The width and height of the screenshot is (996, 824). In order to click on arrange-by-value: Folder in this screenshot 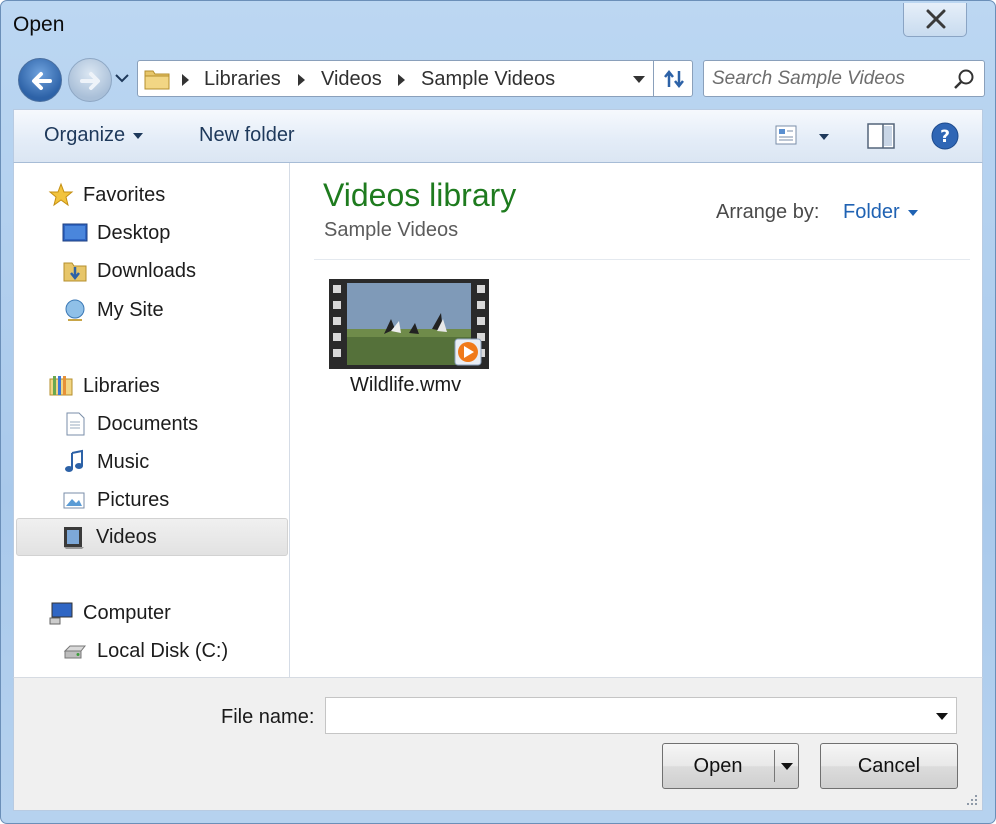, I will do `click(871, 212)`.